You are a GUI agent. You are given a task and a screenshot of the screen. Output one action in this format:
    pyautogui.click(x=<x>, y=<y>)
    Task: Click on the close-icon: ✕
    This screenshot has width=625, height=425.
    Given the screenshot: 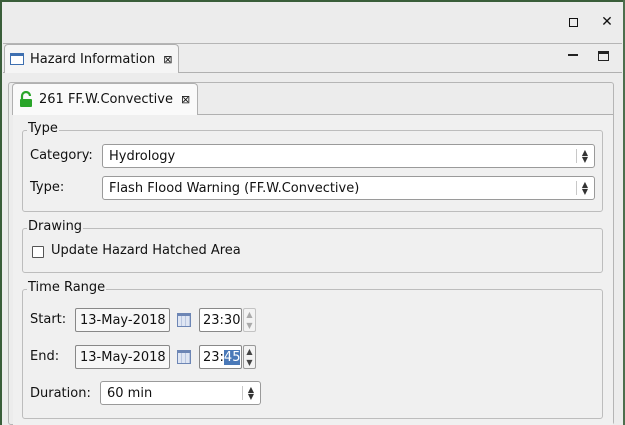 What is the action you would take?
    pyautogui.click(x=607, y=22)
    